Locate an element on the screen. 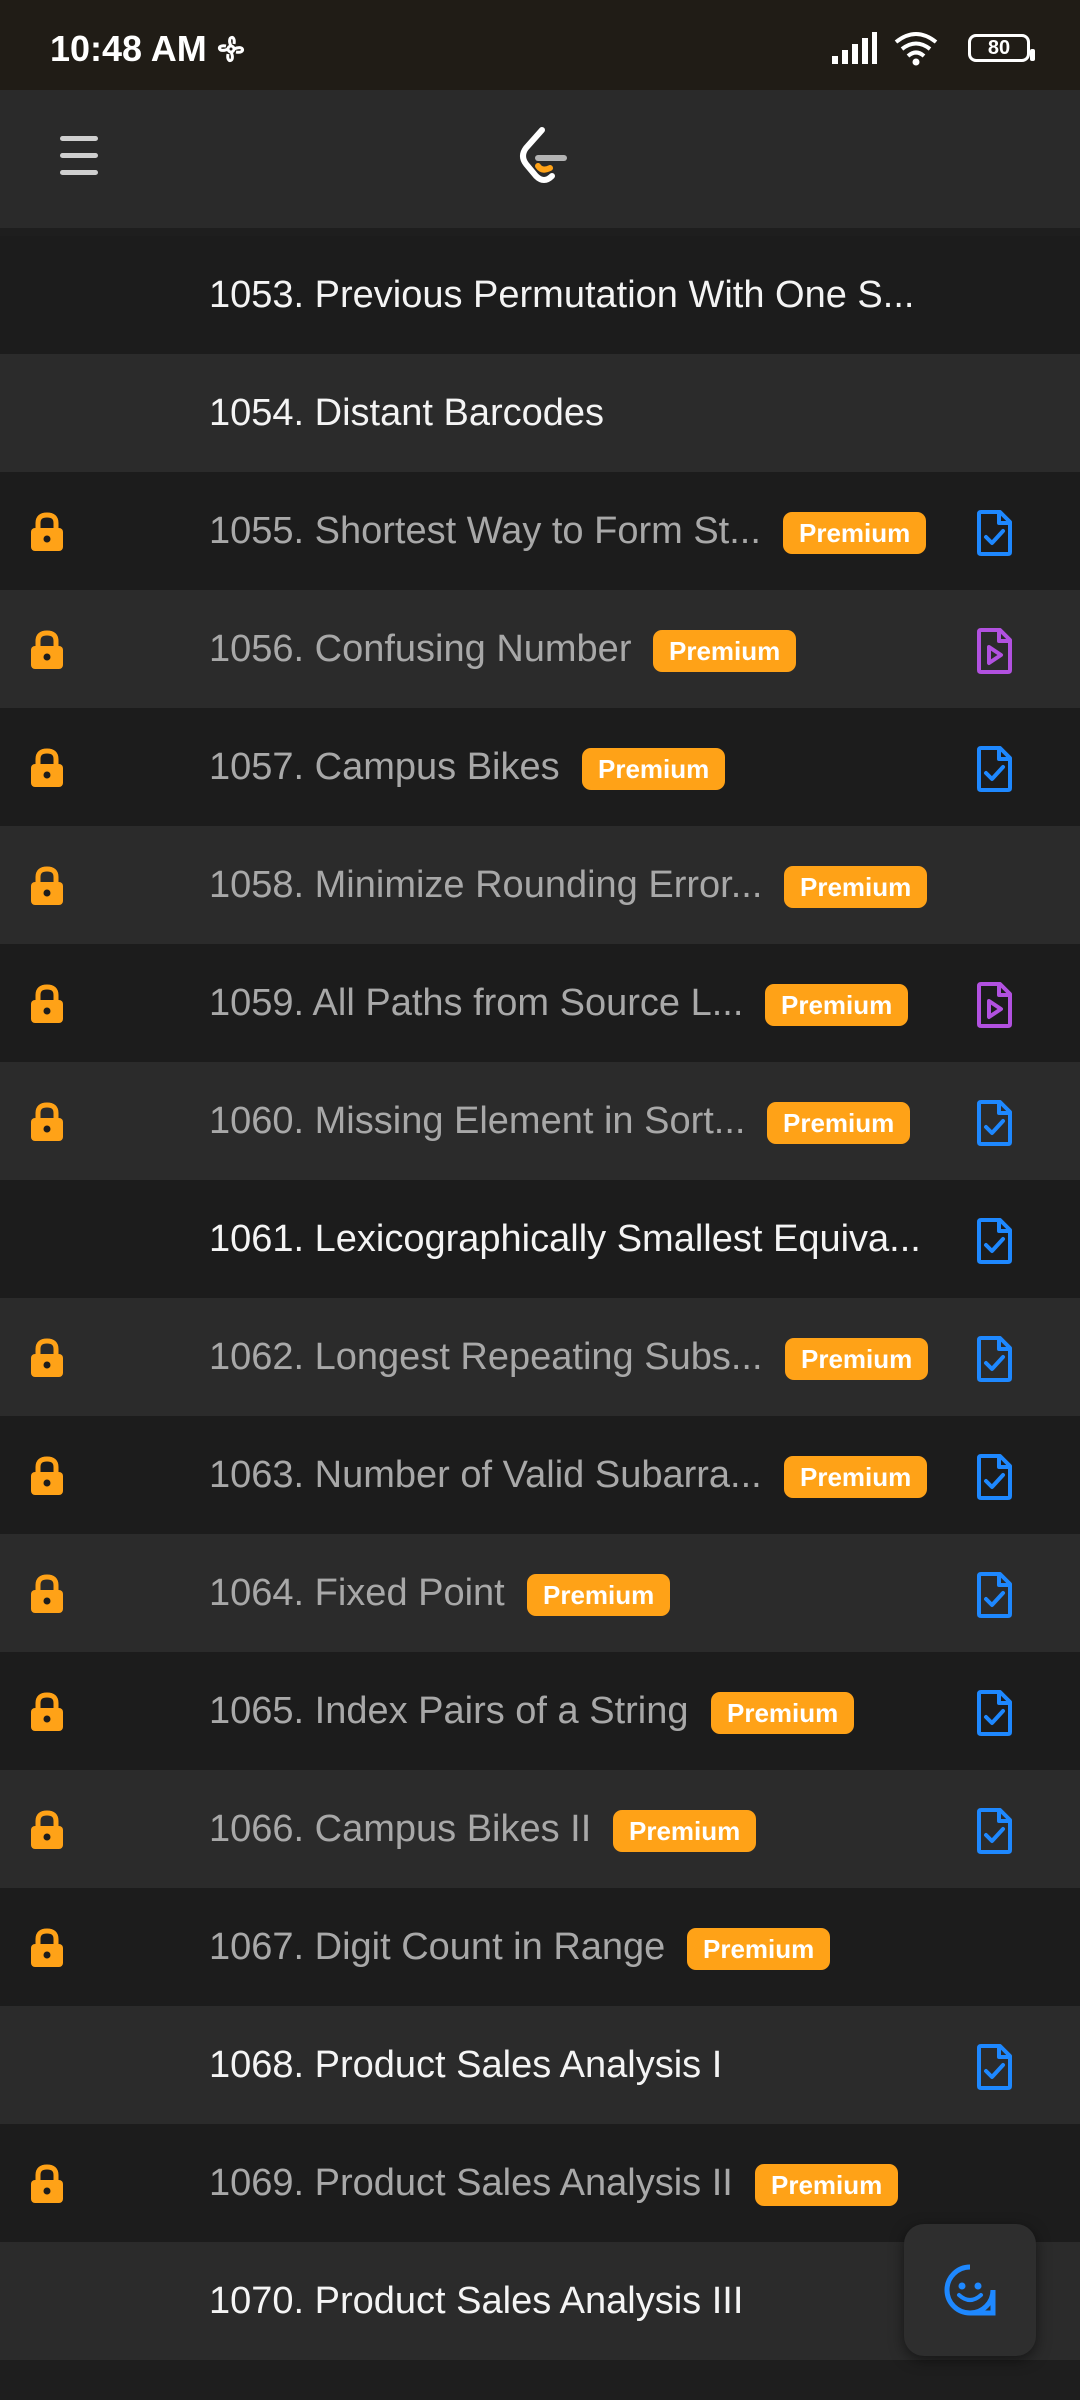  status-icons: 80 is located at coordinates (932, 50).